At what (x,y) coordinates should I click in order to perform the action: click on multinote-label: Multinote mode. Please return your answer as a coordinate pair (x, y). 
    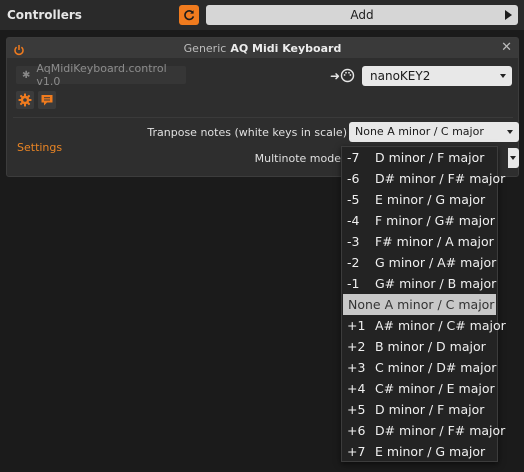
    Looking at the image, I should click on (297, 158).